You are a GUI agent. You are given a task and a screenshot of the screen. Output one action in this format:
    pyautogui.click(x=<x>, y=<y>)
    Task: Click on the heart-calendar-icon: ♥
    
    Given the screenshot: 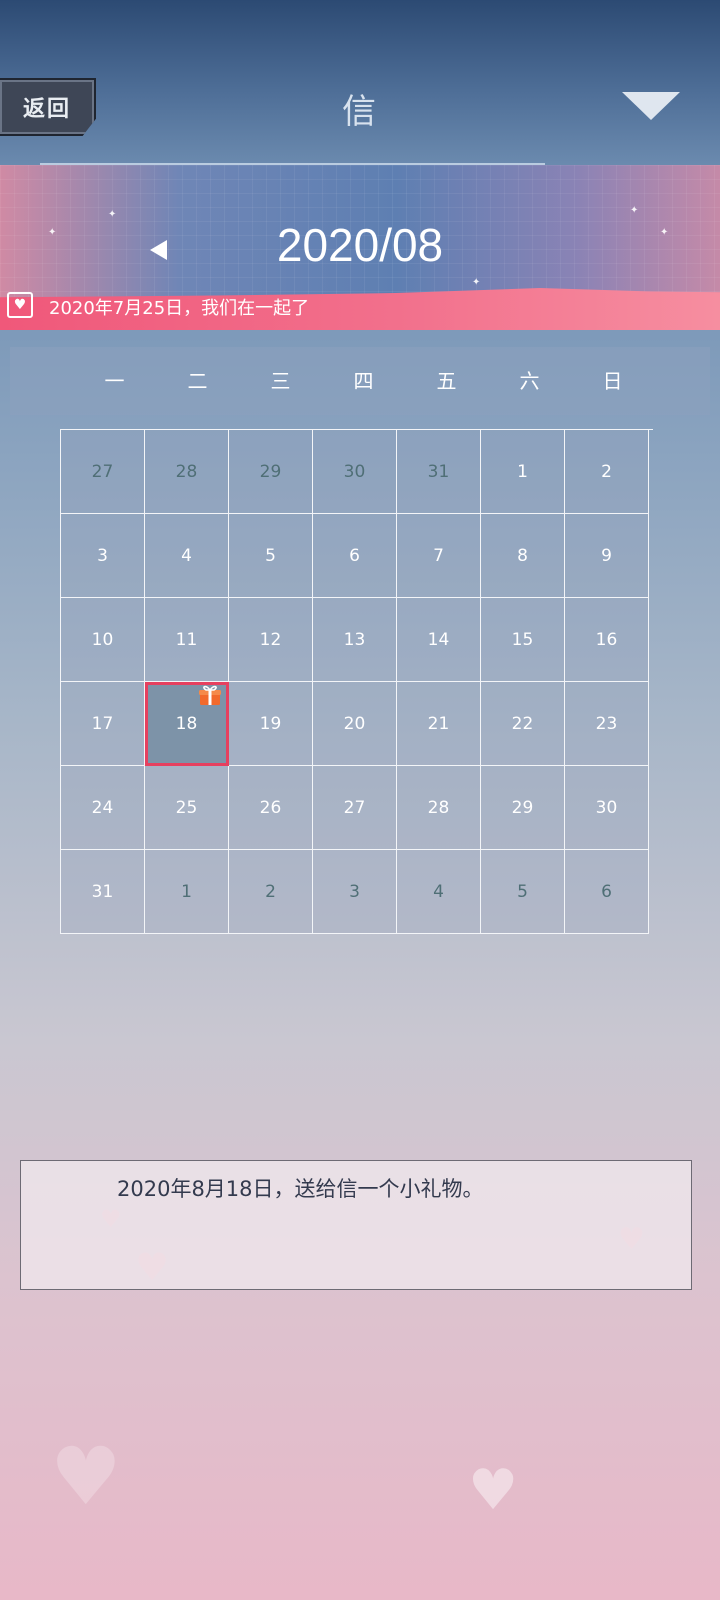 What is the action you would take?
    pyautogui.click(x=20, y=305)
    